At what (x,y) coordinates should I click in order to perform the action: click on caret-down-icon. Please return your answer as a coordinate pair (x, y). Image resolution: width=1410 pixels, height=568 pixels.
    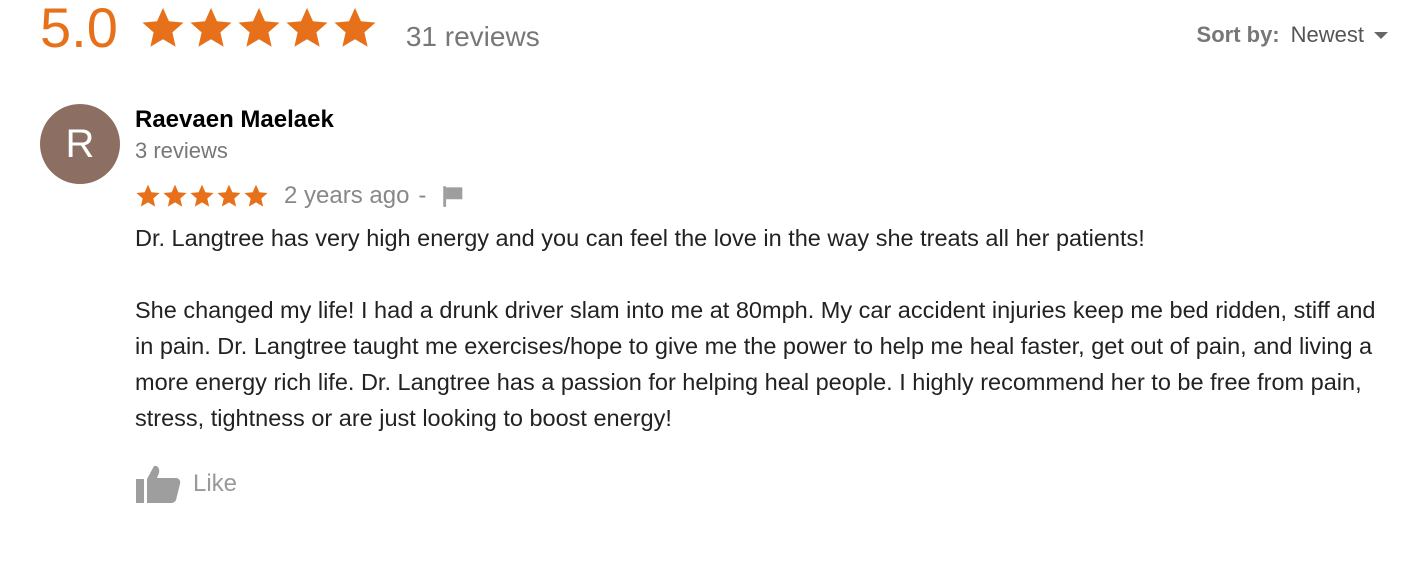
    Looking at the image, I should click on (1381, 35).